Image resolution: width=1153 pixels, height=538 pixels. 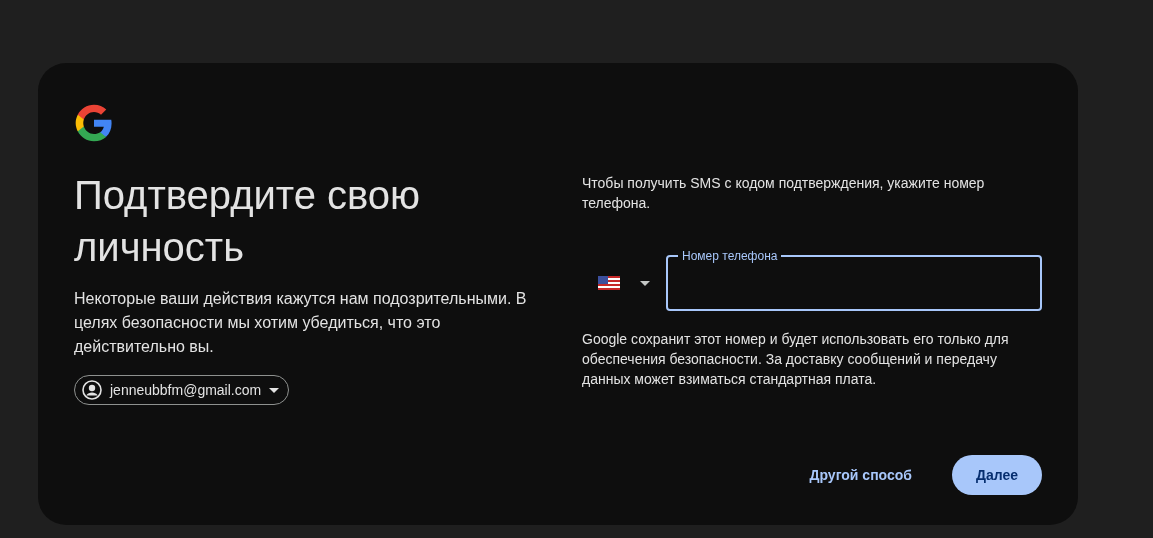 I want to click on description-text: Некоторые ваши действия кажутся нам подозрительными. В целях безопасности мы хотим убедиться, что это действительно вы., so click(x=301, y=323).